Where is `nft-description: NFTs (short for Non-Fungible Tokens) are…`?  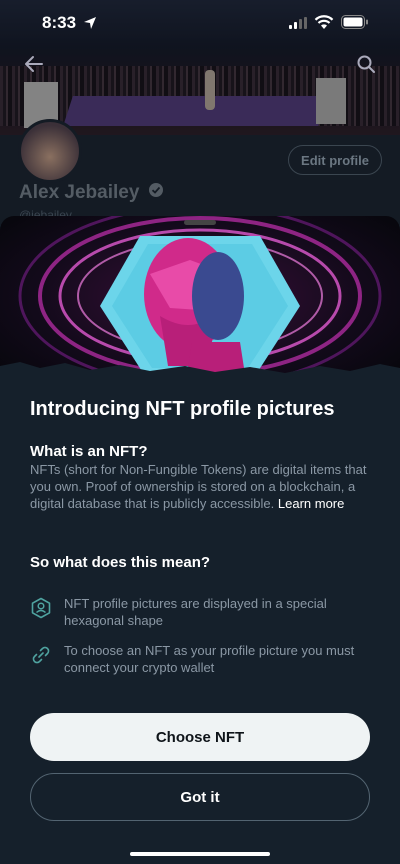 nft-description: NFTs (short for Non-Fungible Tokens) are… is located at coordinates (202, 486).